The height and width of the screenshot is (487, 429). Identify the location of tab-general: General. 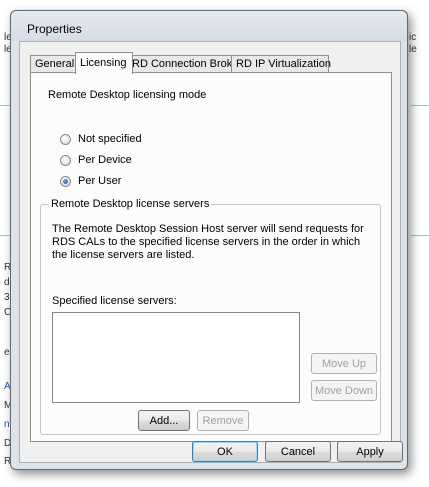
(53, 64).